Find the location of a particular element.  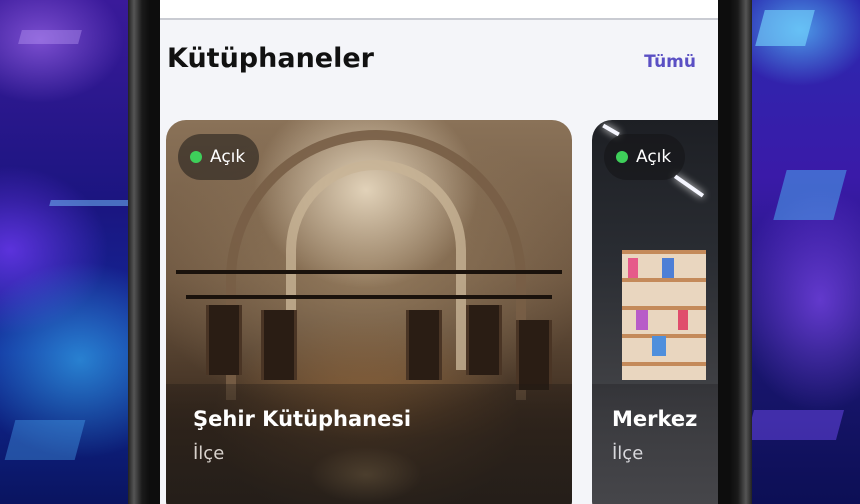

section-title: Kütüphaneler is located at coordinates (270, 58).